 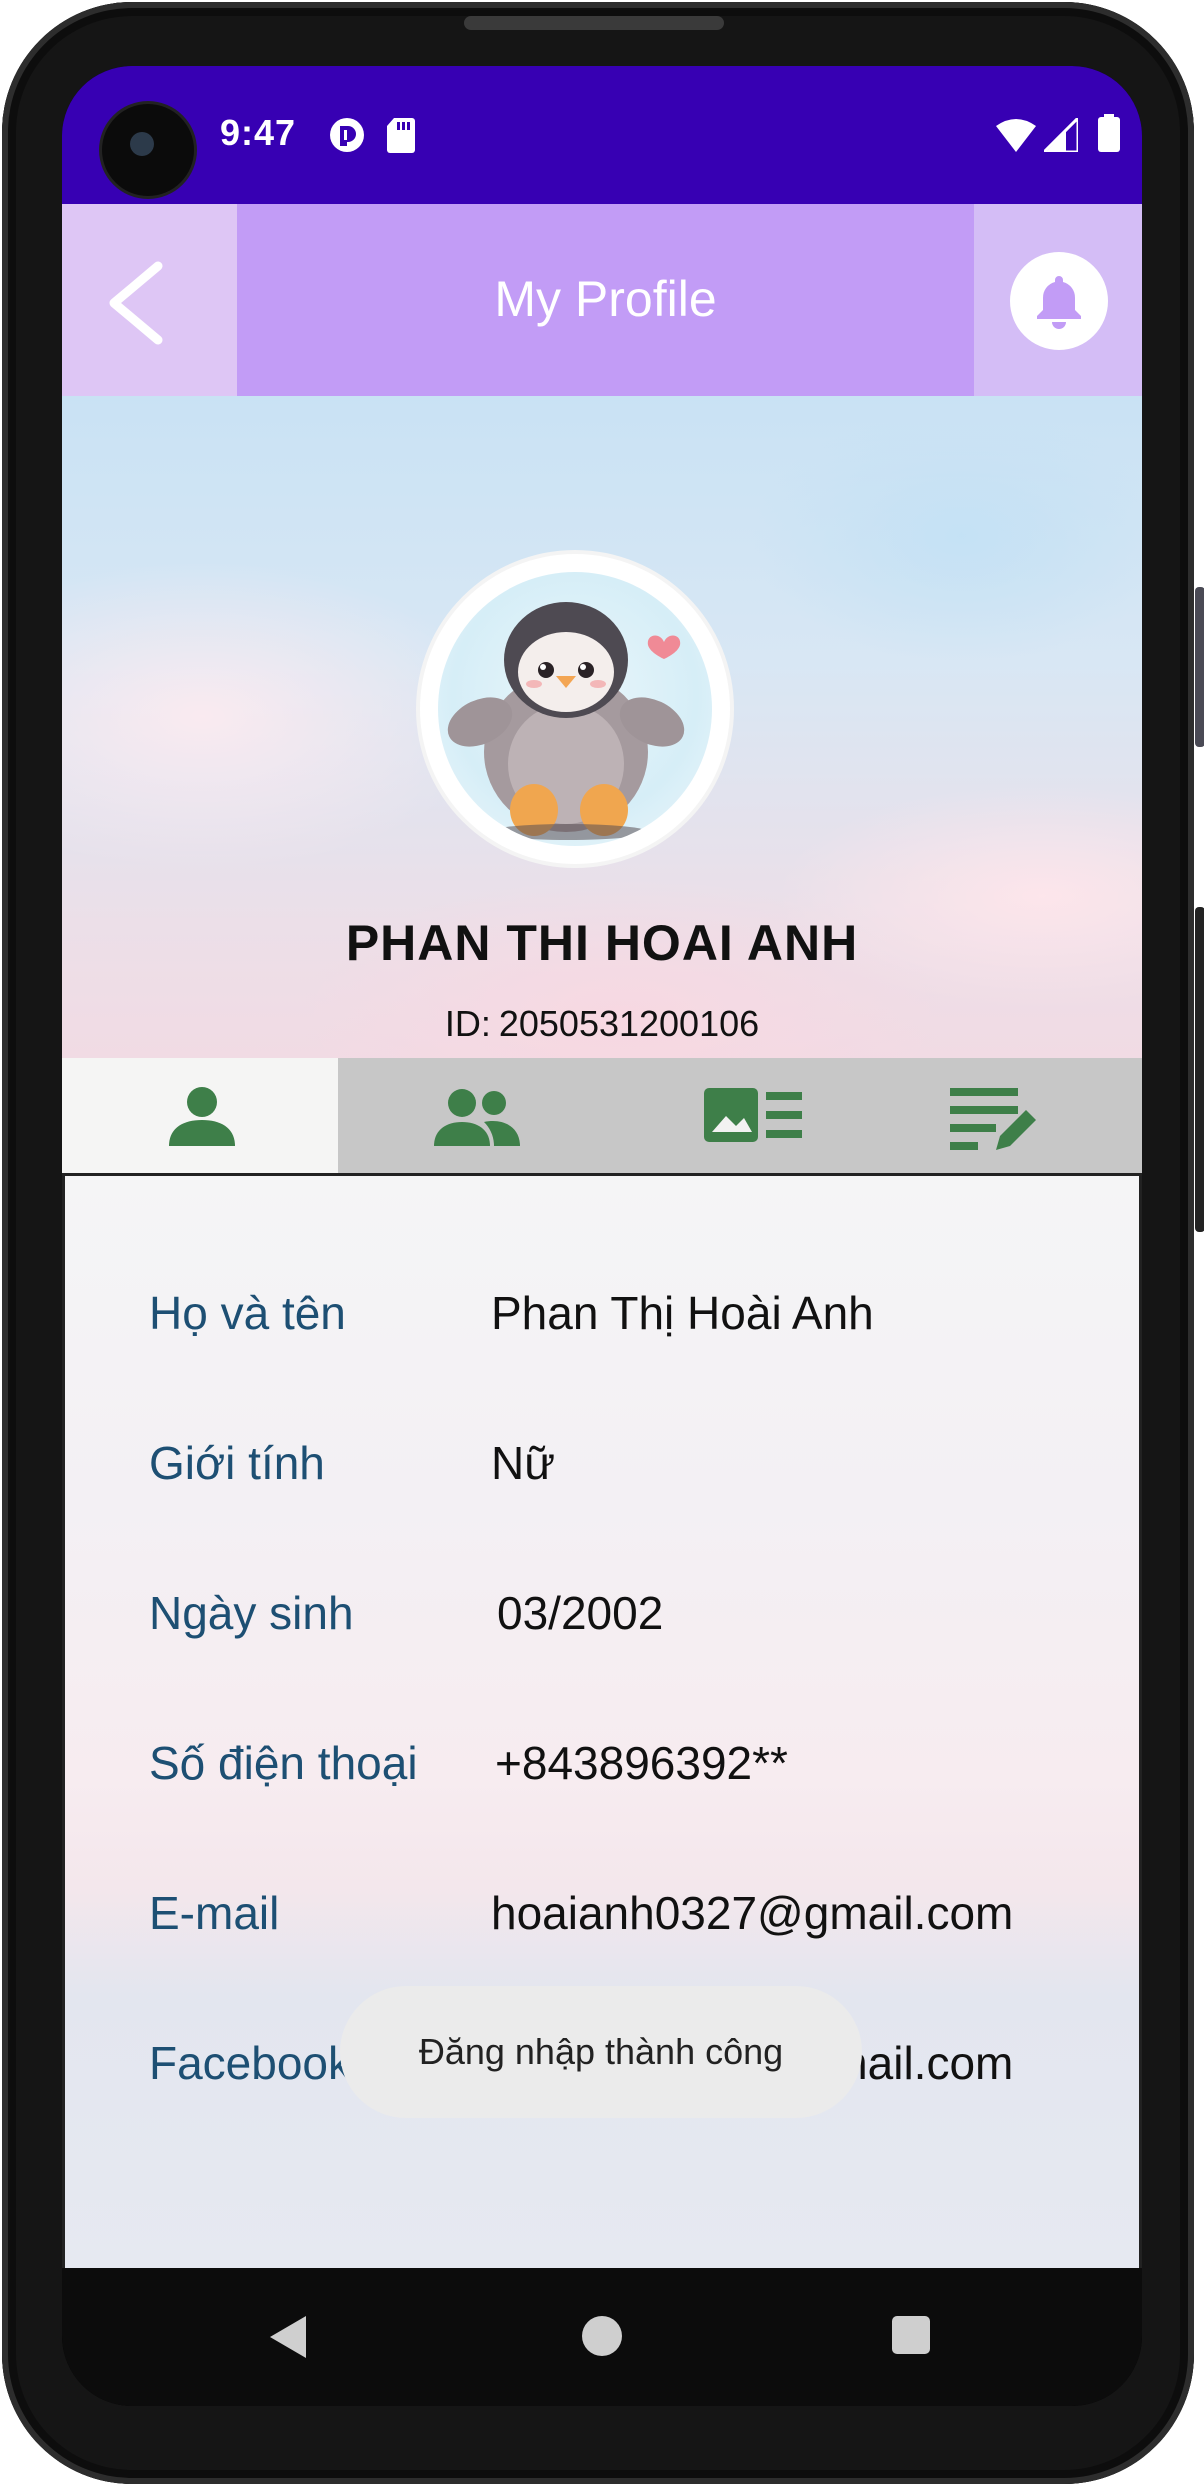 What do you see at coordinates (288, 2339) in the screenshot?
I see `back-triangle-icon` at bounding box center [288, 2339].